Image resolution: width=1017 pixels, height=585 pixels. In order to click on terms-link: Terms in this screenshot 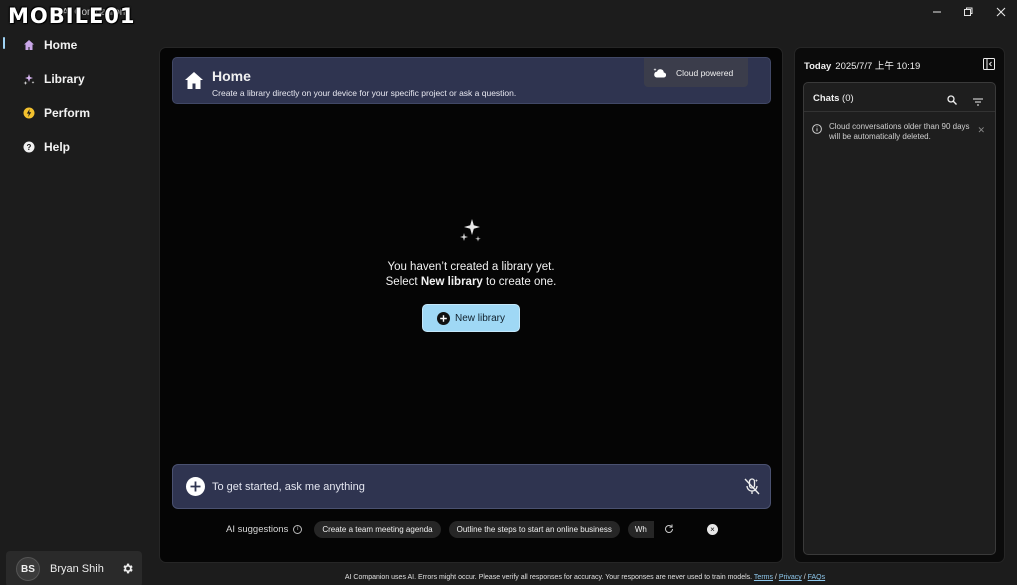, I will do `click(763, 577)`.